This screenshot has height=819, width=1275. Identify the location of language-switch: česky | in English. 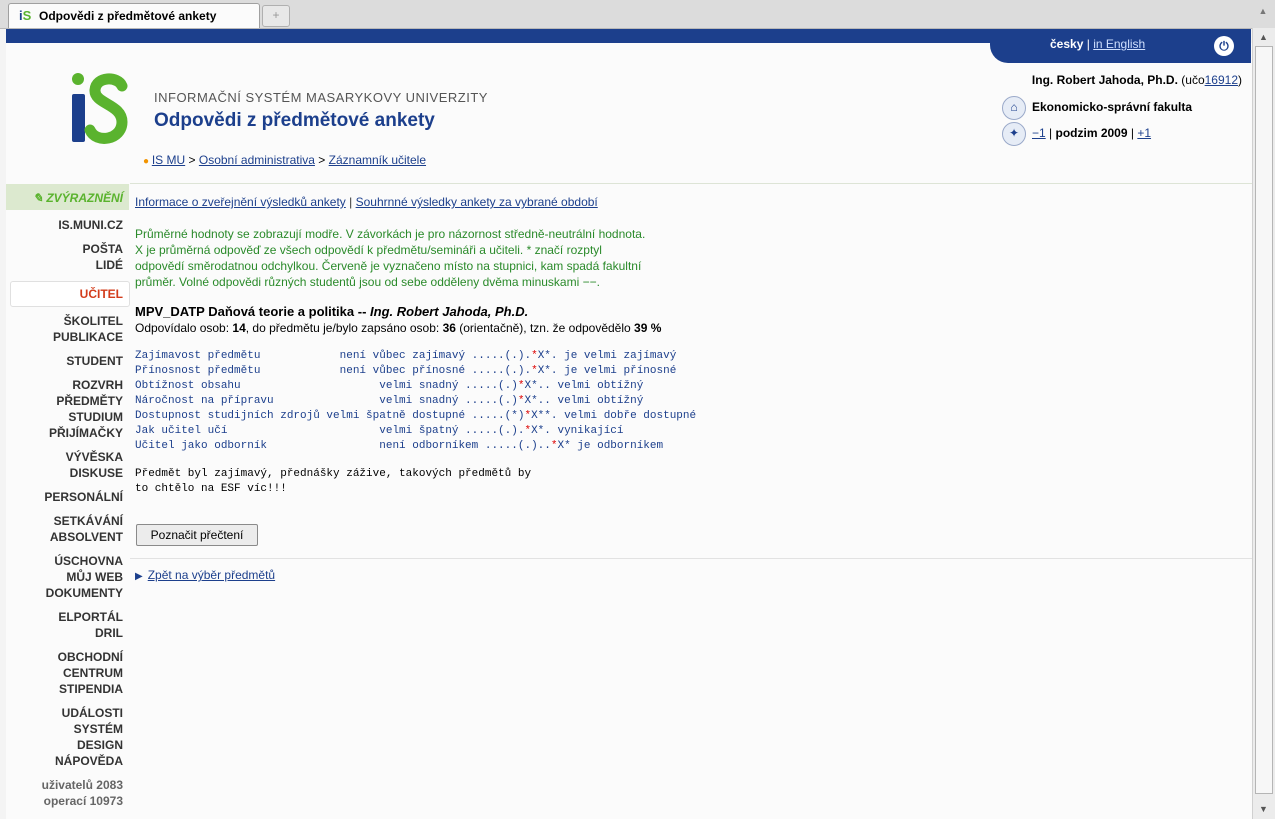
(1097, 44).